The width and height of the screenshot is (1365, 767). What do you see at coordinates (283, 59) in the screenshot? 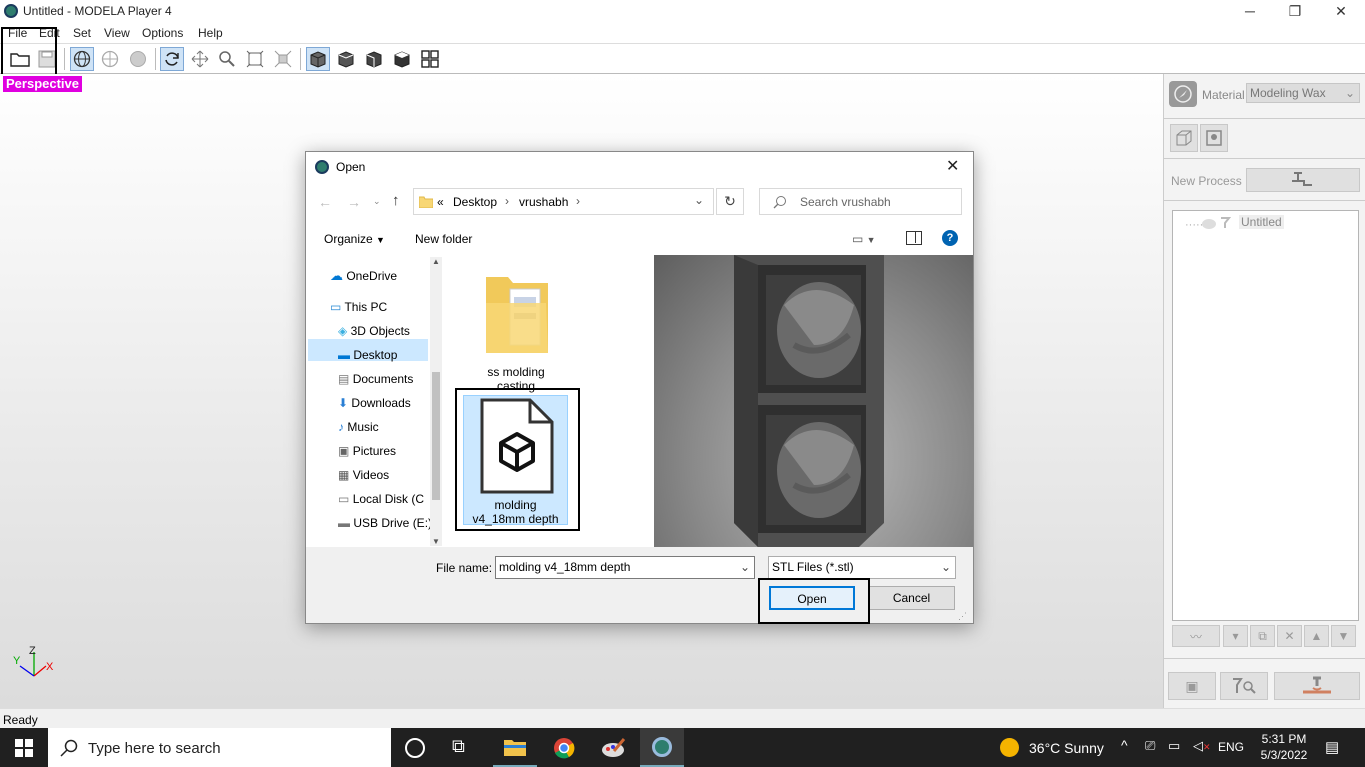
I see `zoom-extent-button` at bounding box center [283, 59].